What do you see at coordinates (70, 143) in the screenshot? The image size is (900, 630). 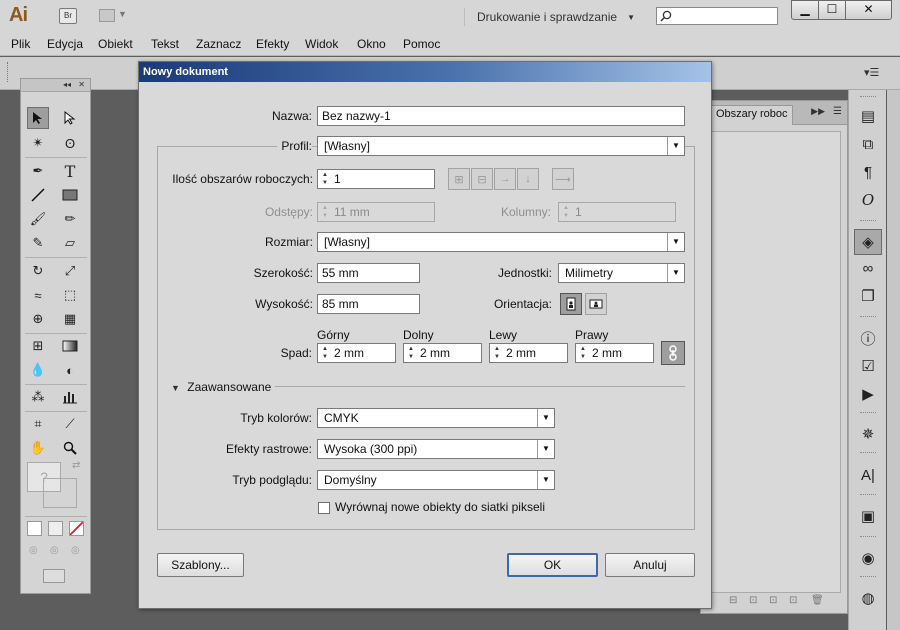 I see `lasso-tool-icon: ʘ` at bounding box center [70, 143].